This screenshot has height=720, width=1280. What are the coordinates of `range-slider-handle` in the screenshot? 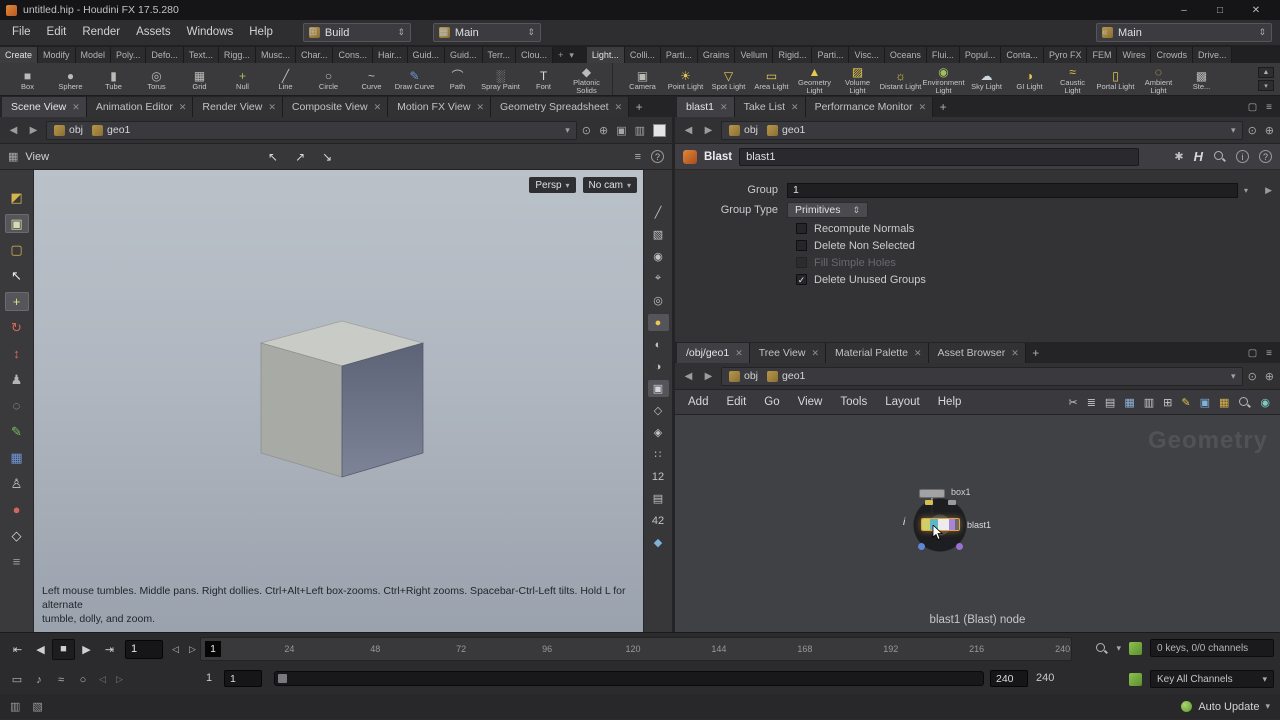 It's located at (282, 678).